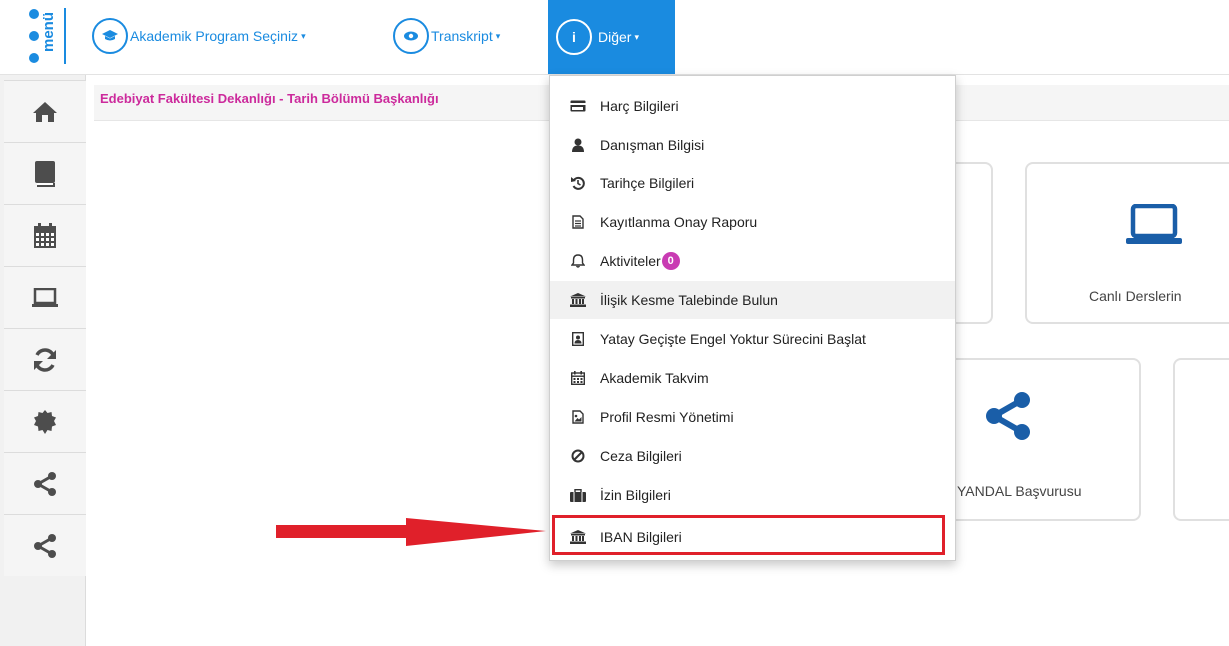 This screenshot has width=1229, height=646. Describe the element at coordinates (647, 183) in the screenshot. I see `menu-item-label: Tarihçe Bilgileri` at that location.